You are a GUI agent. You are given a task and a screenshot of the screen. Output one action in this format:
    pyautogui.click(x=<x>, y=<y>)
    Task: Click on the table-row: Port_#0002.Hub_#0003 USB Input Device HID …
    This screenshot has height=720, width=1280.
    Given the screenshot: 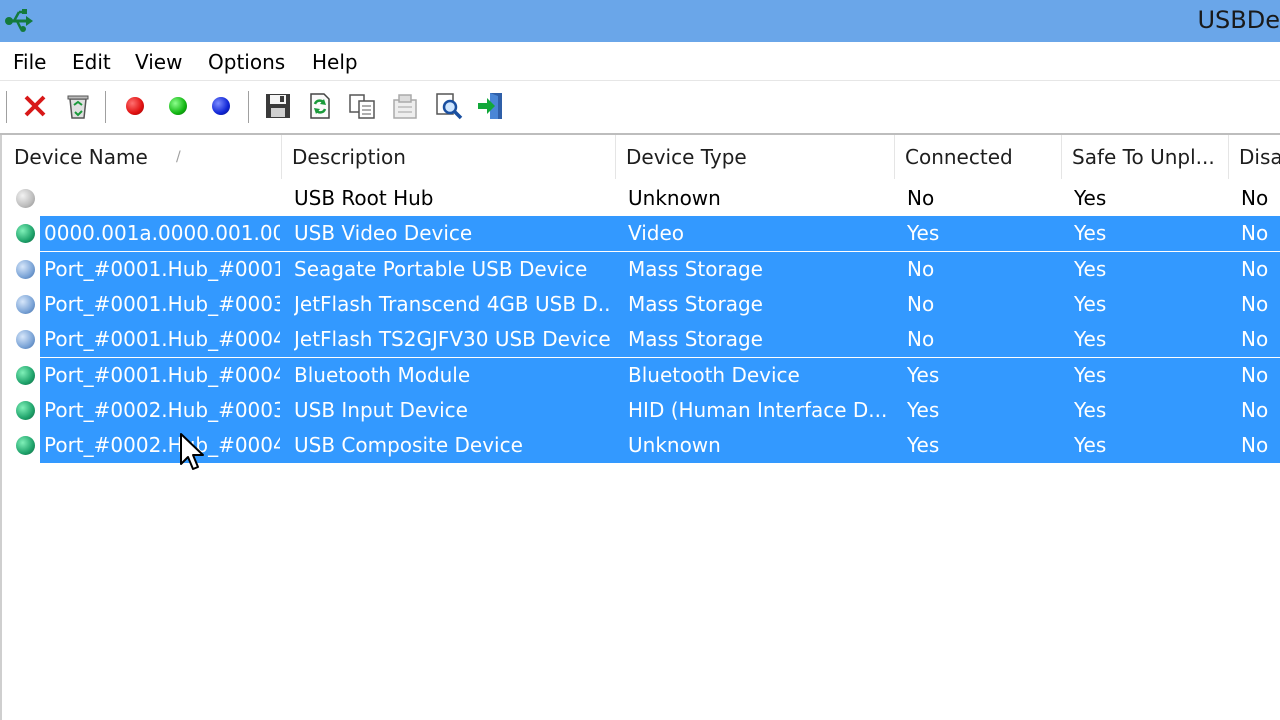 What is the action you would take?
    pyautogui.click(x=641, y=410)
    